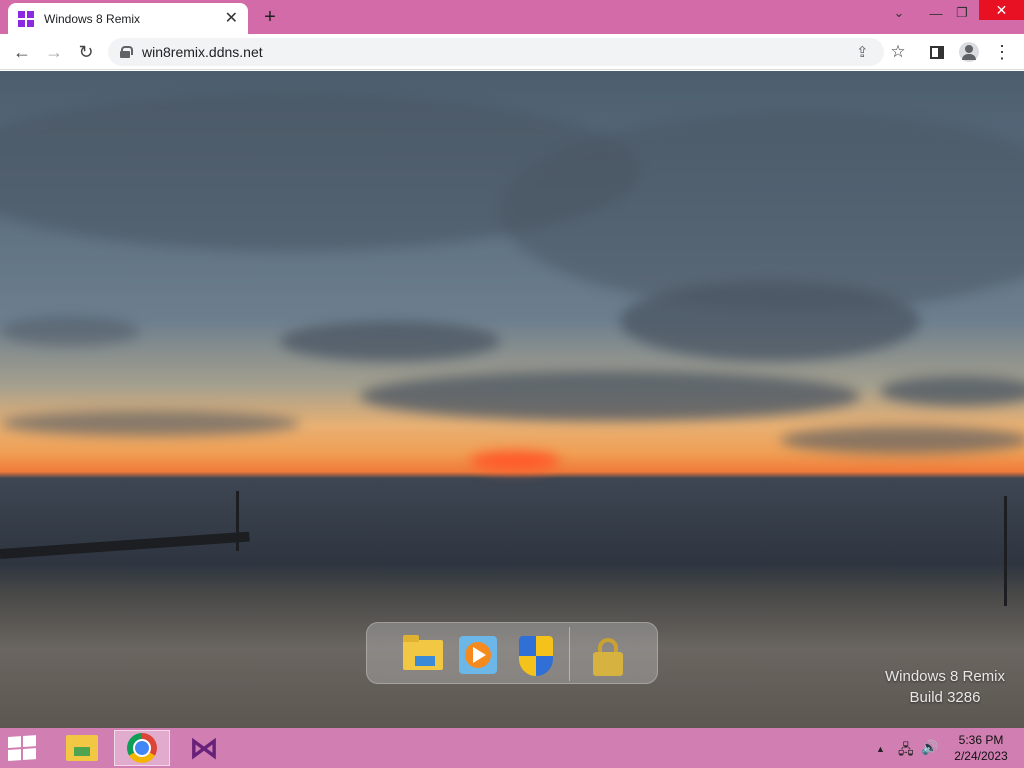 The width and height of the screenshot is (1024, 768). Describe the element at coordinates (478, 655) in the screenshot. I see `media-player-icon` at that location.